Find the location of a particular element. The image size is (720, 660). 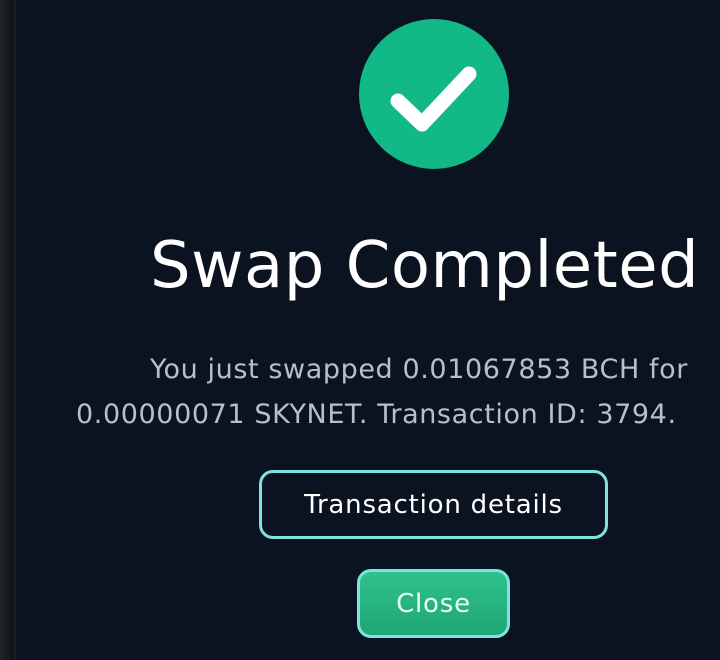

close-button: Close is located at coordinates (433, 603).